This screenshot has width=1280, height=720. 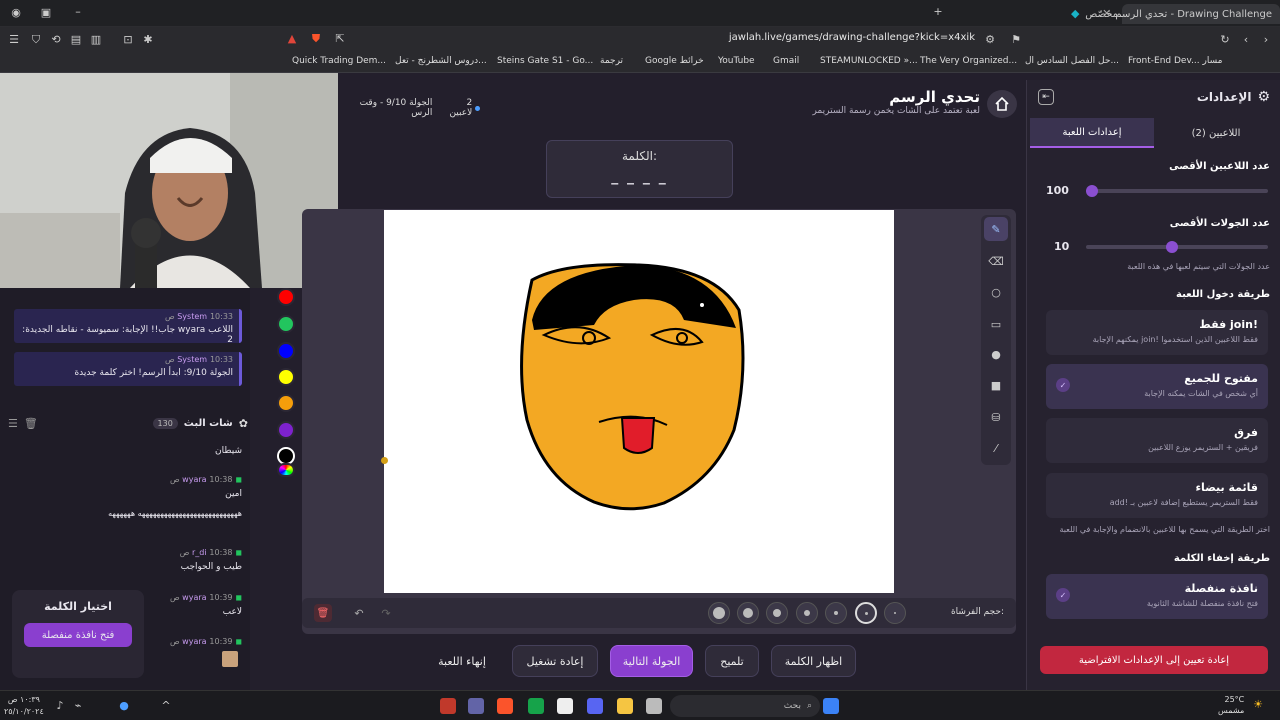 I want to click on line-icon: ⁄, so click(x=996, y=448).